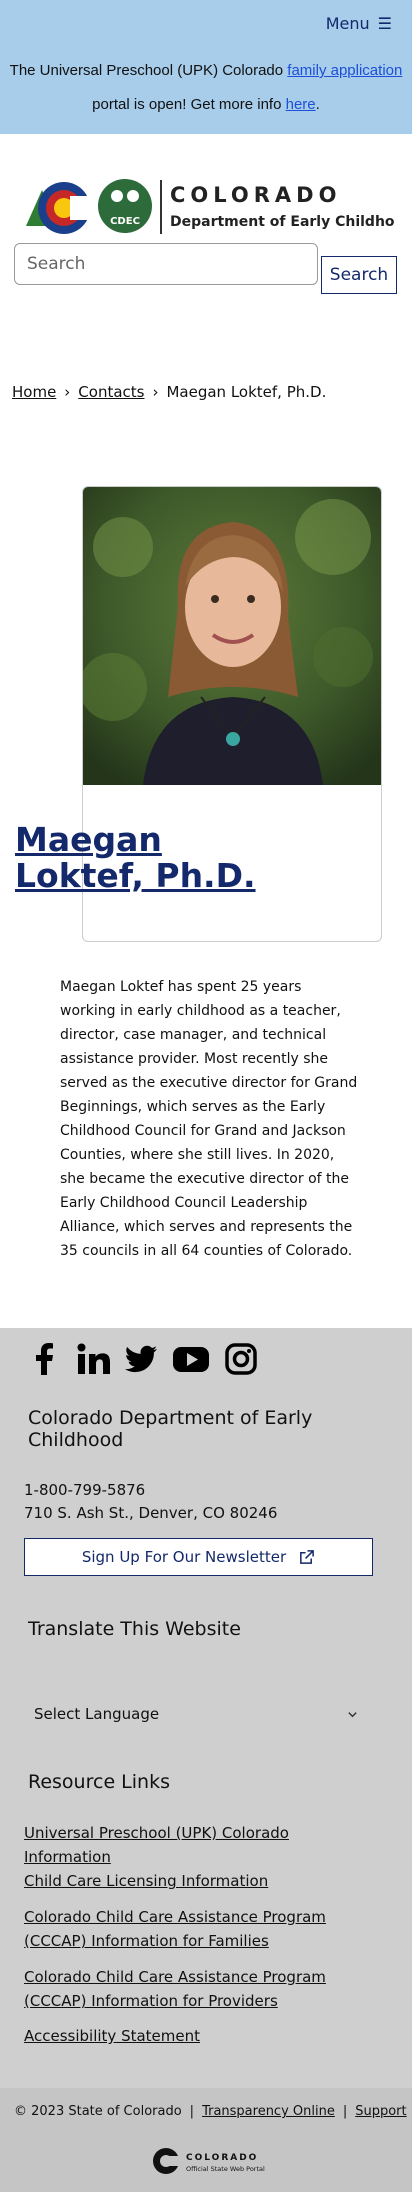  I want to click on copyright-text: © 2023 State of Colorado, so click(98, 2111).